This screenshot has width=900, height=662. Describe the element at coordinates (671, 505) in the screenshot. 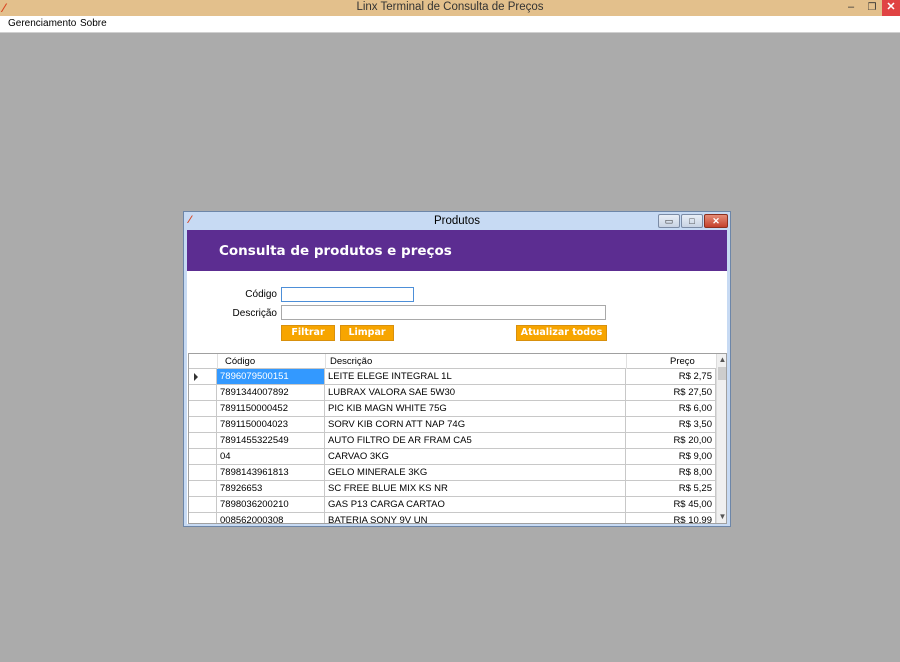

I see `cell-preco: R$ 45,00` at that location.